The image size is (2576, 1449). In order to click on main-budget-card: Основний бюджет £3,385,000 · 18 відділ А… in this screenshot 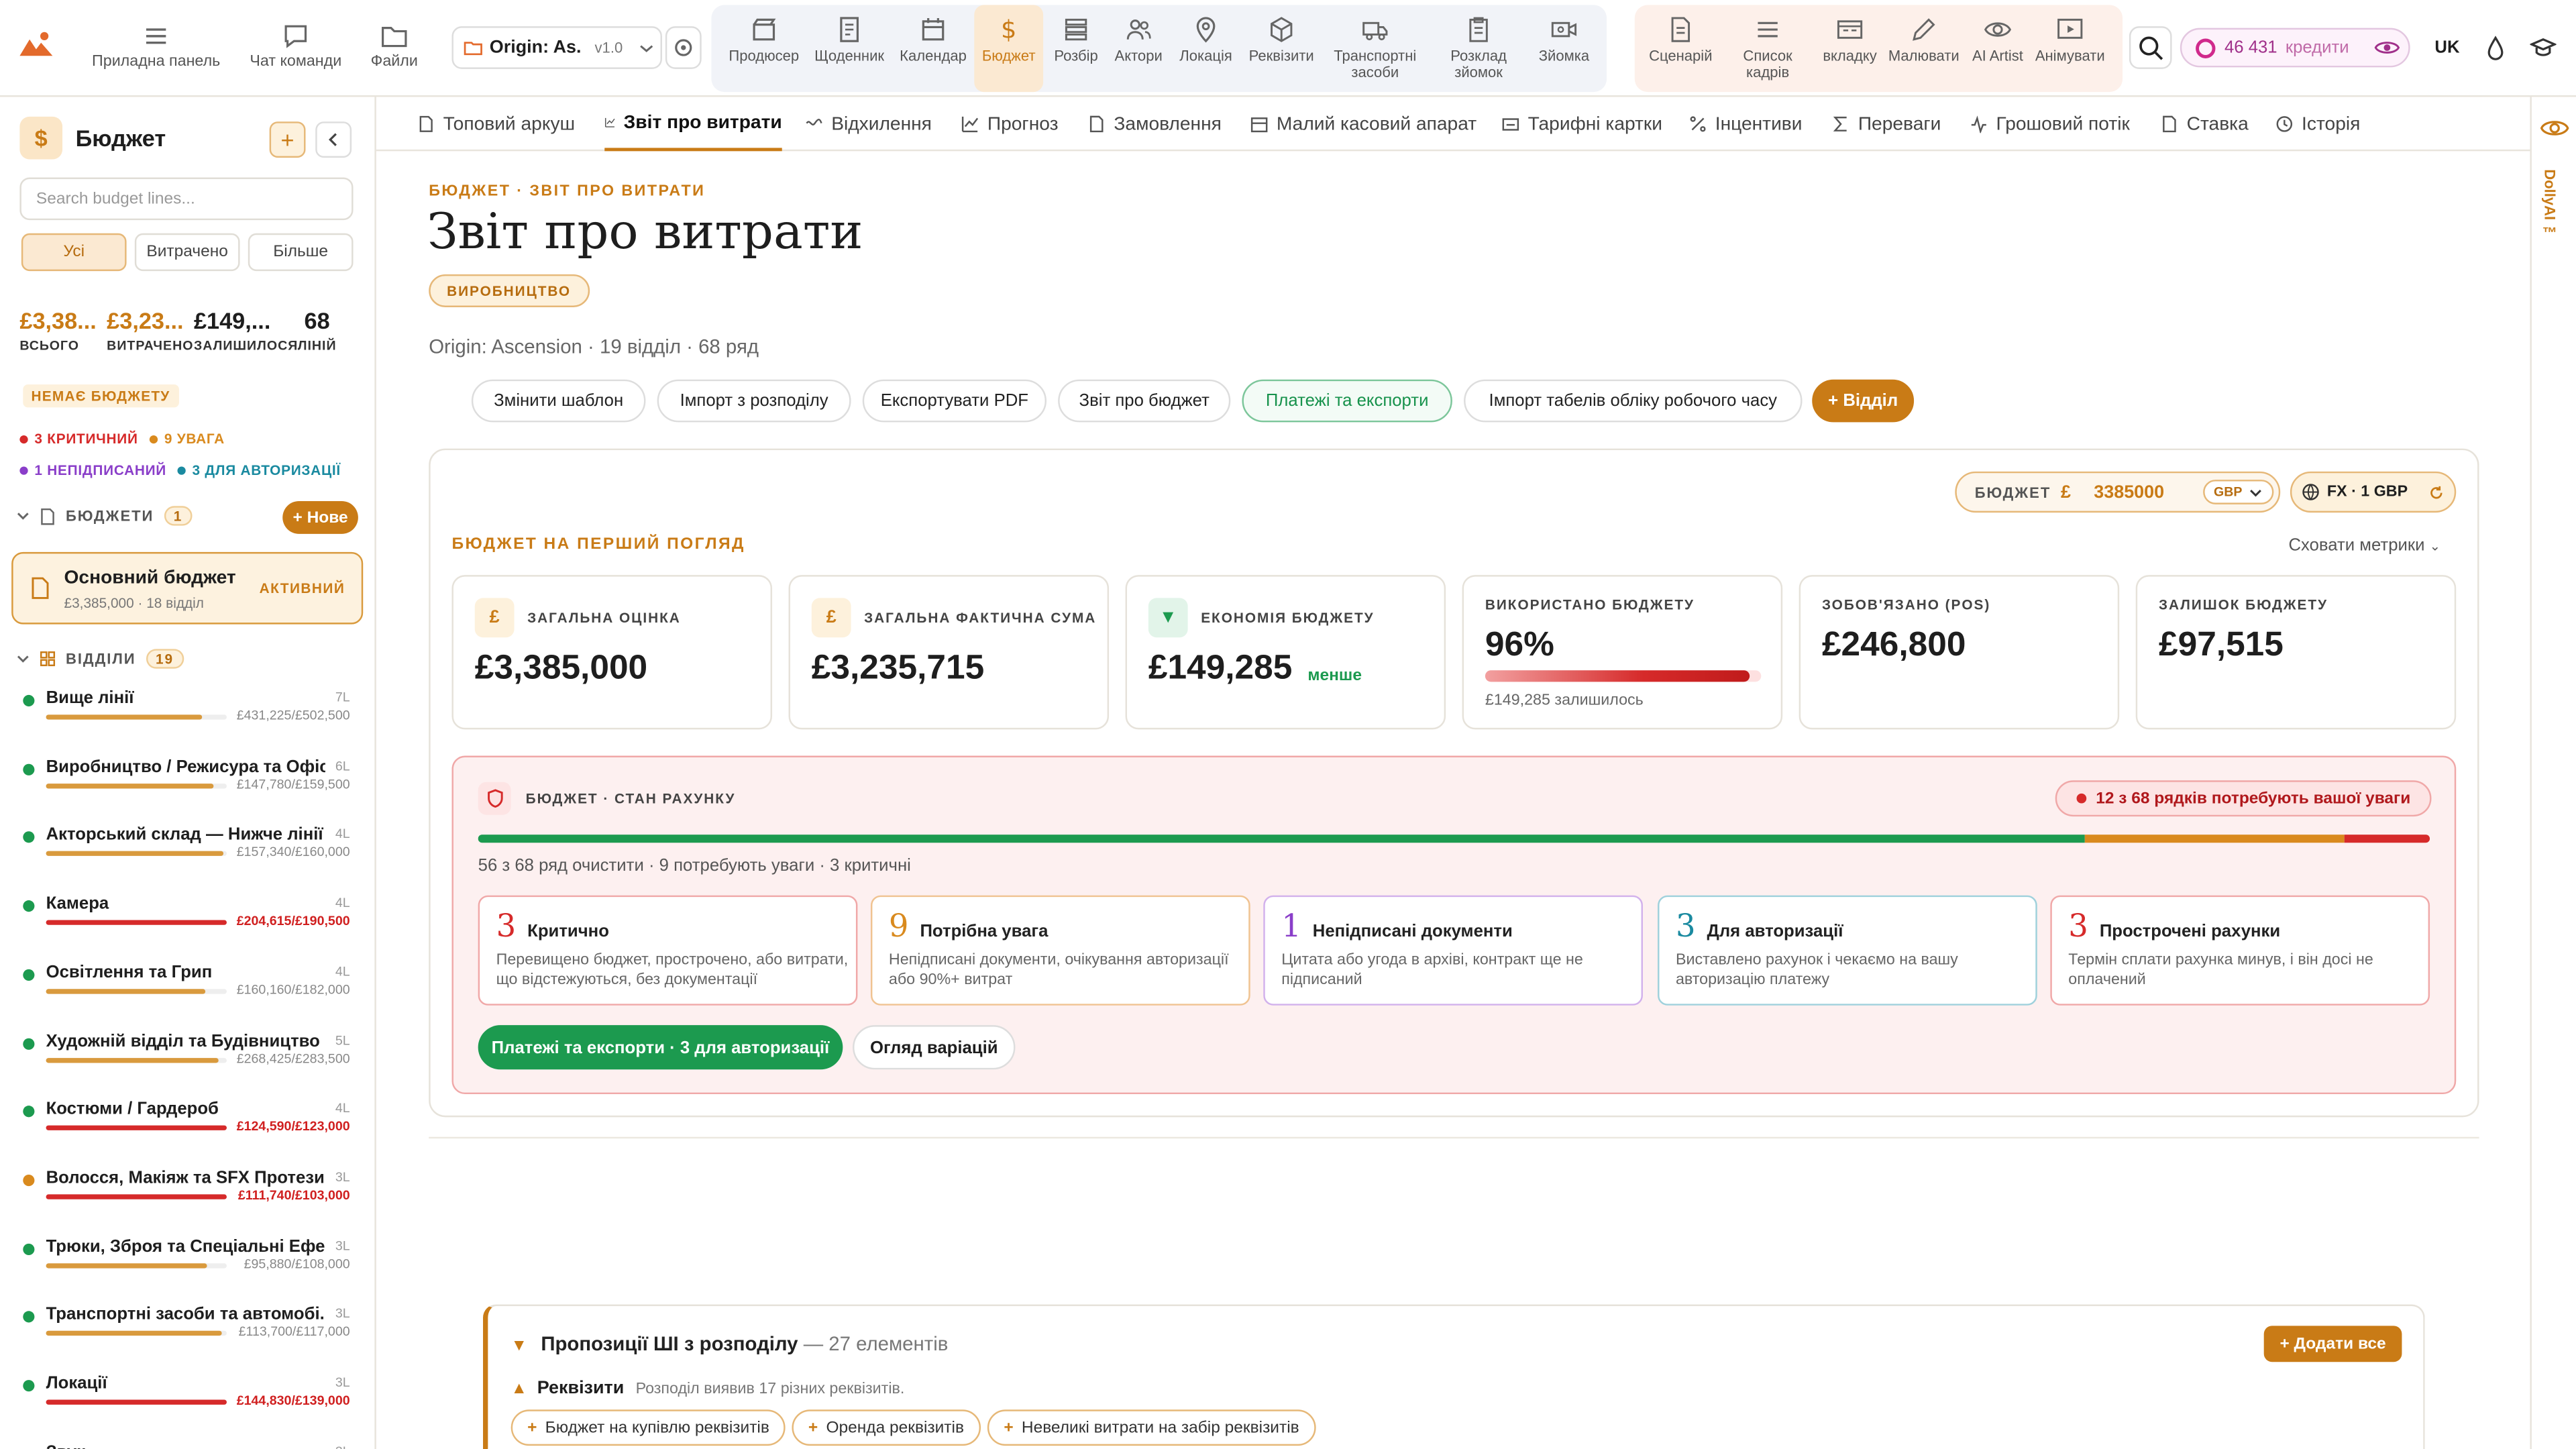, I will do `click(187, 588)`.